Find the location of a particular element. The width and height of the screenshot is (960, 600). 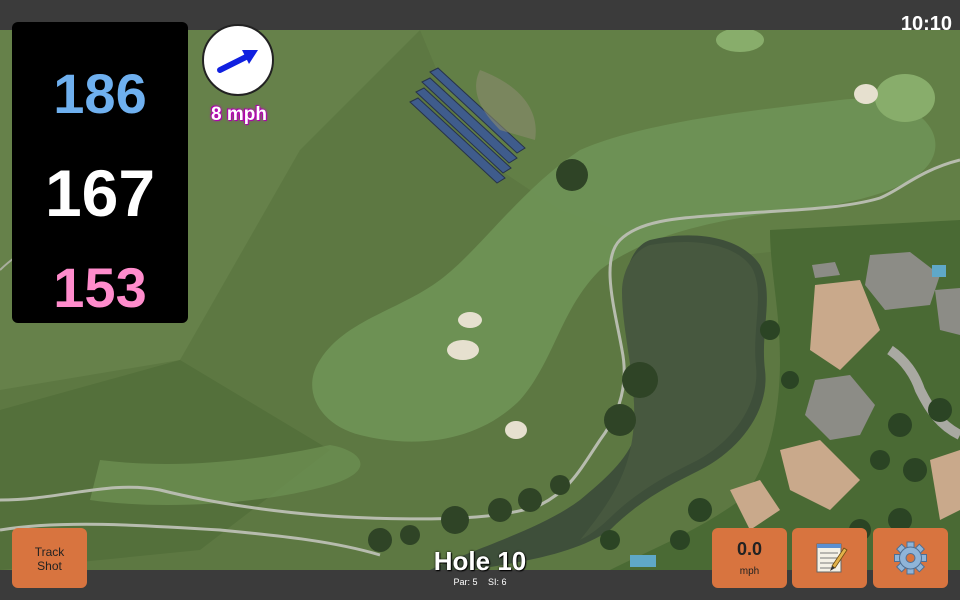

hole-details: Par: 5 SI: 6 is located at coordinates (480, 582).